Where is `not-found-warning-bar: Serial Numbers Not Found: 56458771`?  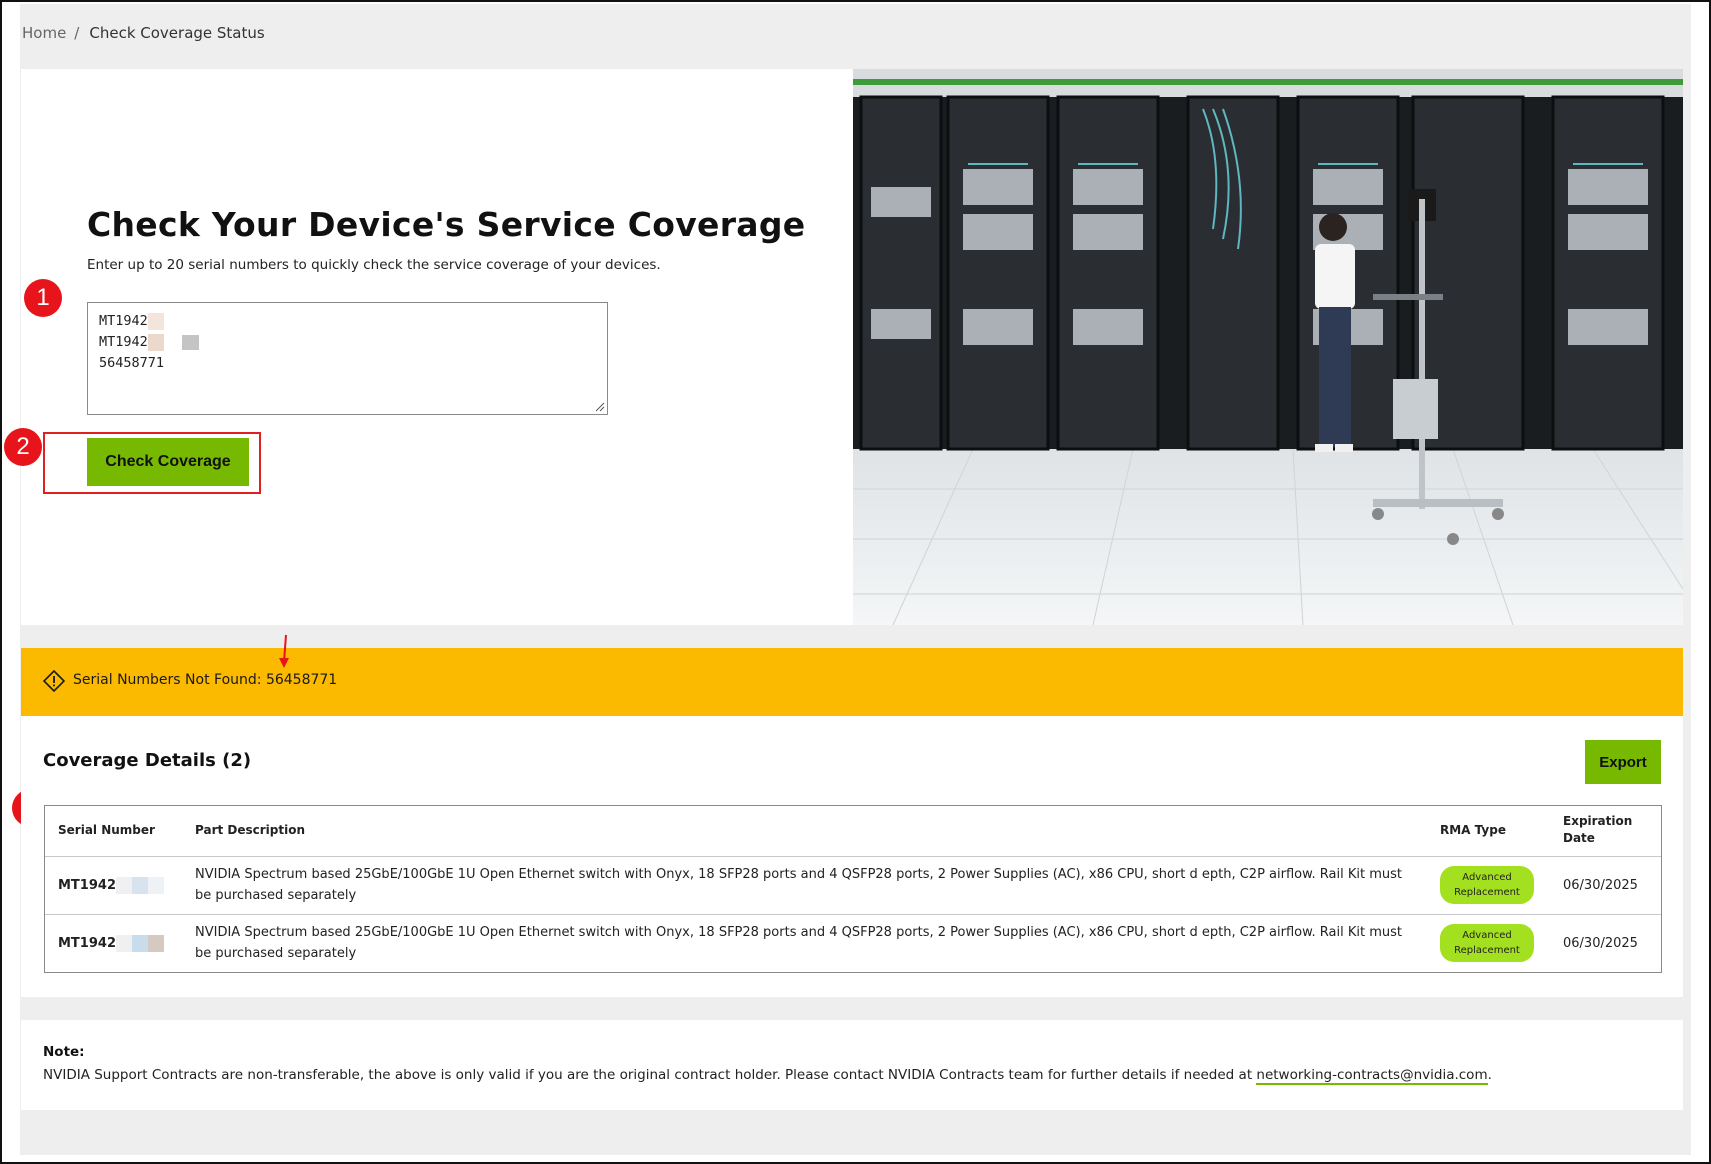
not-found-warning-bar: Serial Numbers Not Found: 56458771 is located at coordinates (852, 682).